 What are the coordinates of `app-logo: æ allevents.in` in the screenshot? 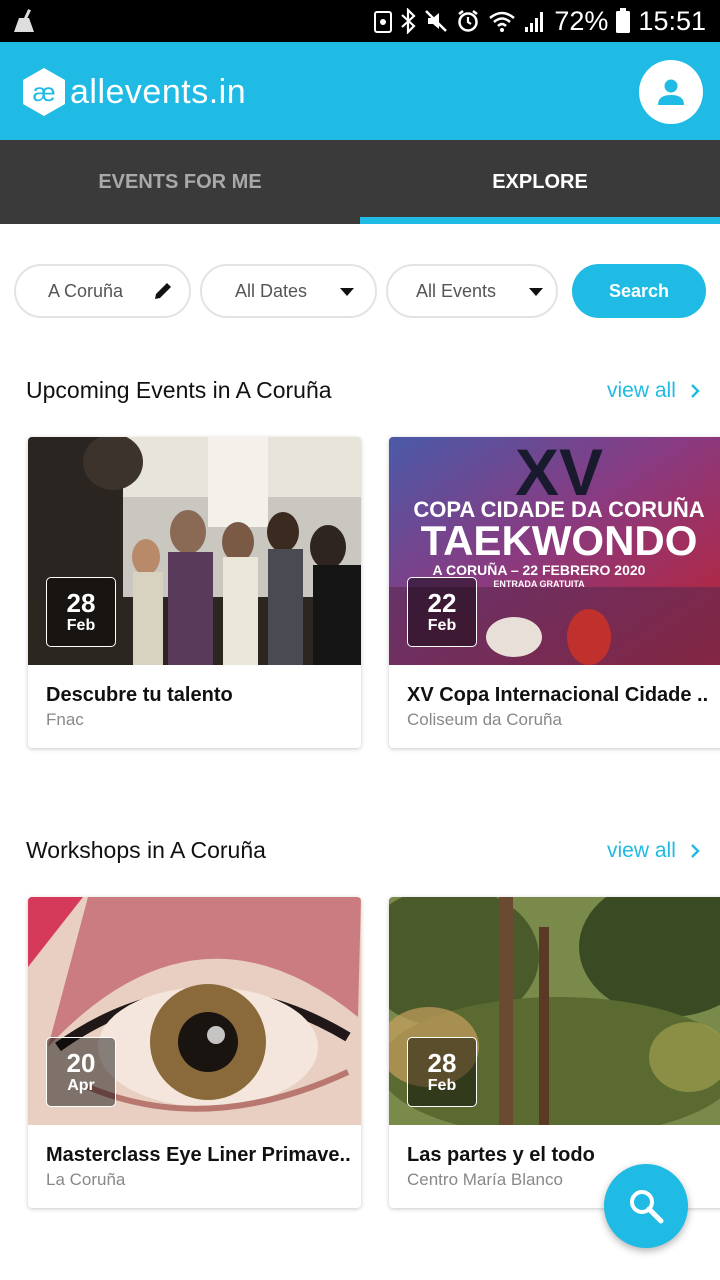 It's located at (133, 92).